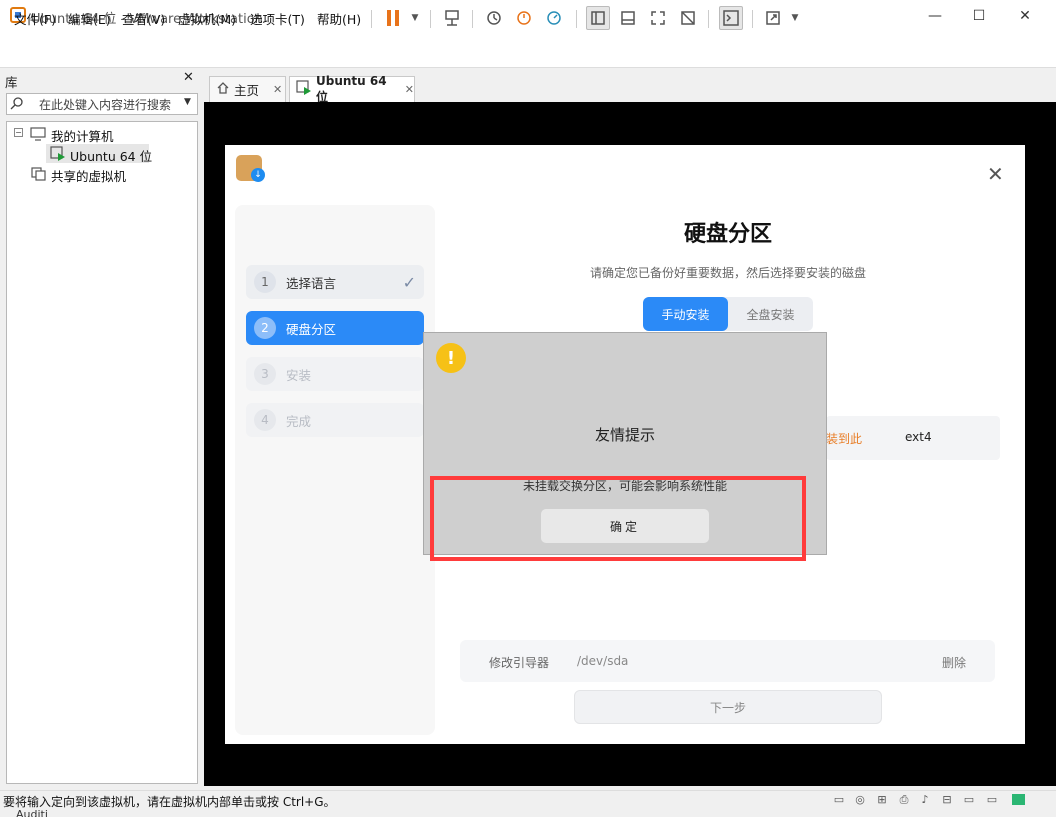 The width and height of the screenshot is (1056, 817). What do you see at coordinates (82, 135) in the screenshot?
I see `tree-item-my-computer: 我的计算机` at bounding box center [82, 135].